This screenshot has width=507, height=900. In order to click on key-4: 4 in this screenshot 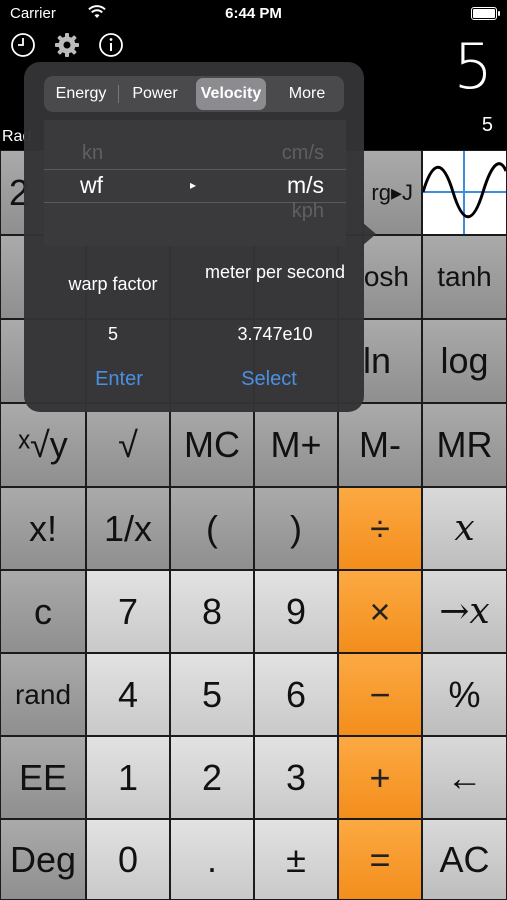, I will do `click(128, 694)`.